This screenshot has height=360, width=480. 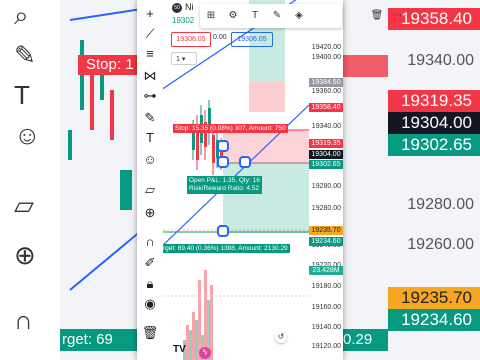 I want to click on bg-price-19319: 19319.35, so click(x=434, y=101).